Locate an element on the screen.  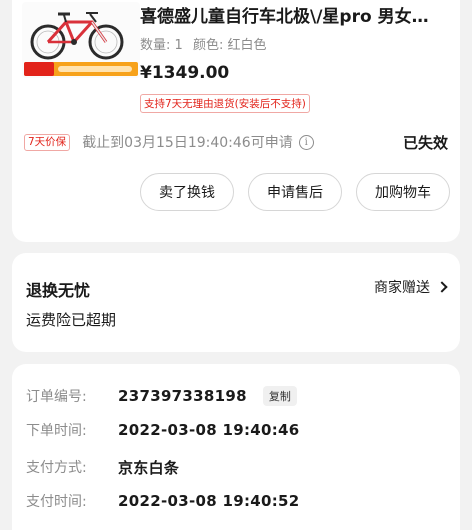
add-to-cart-button: 加购物车 is located at coordinates (403, 192).